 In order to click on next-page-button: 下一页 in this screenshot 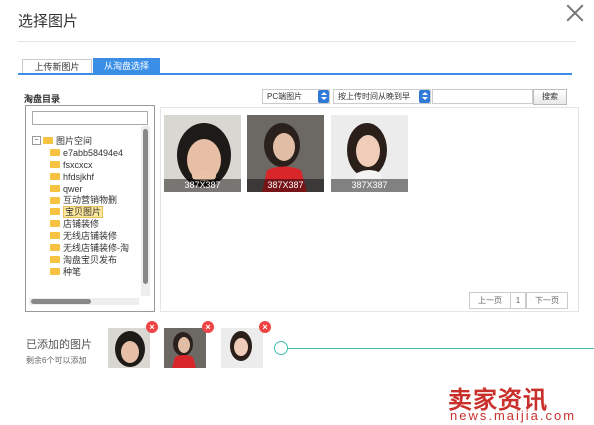, I will do `click(547, 300)`.